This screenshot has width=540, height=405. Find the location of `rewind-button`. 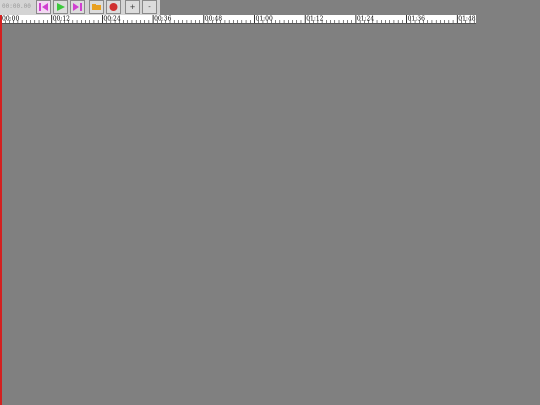

rewind-button is located at coordinates (43, 7).